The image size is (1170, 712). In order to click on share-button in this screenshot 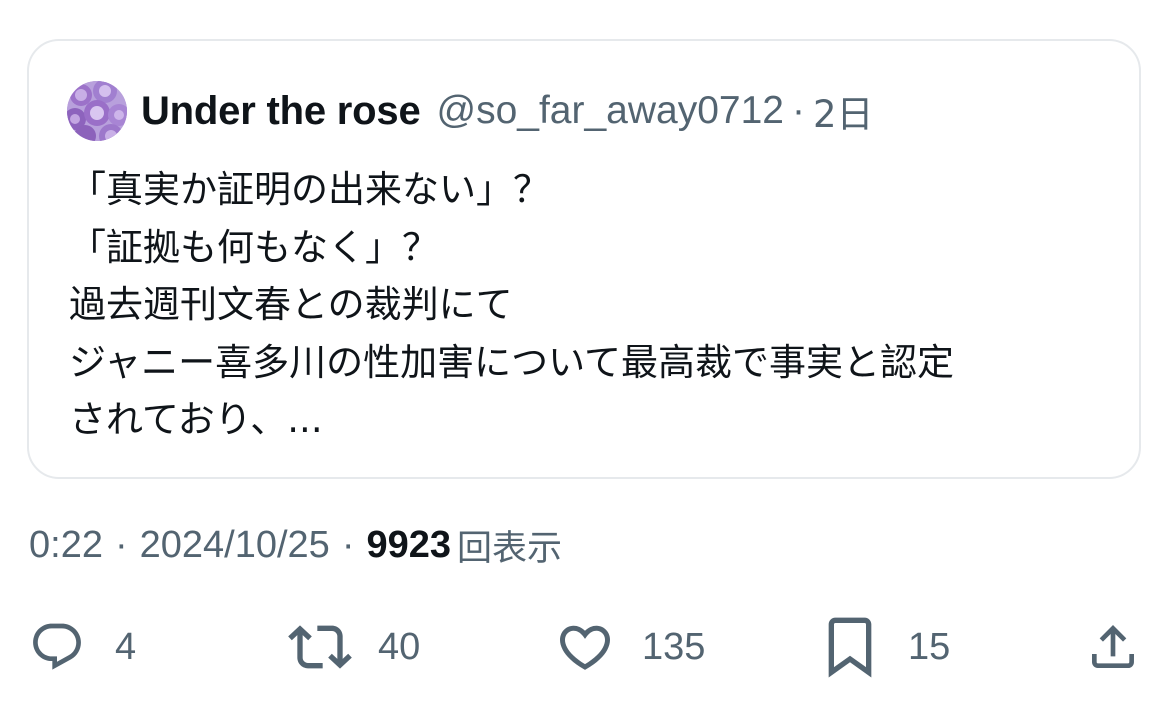, I will do `click(1113, 647)`.